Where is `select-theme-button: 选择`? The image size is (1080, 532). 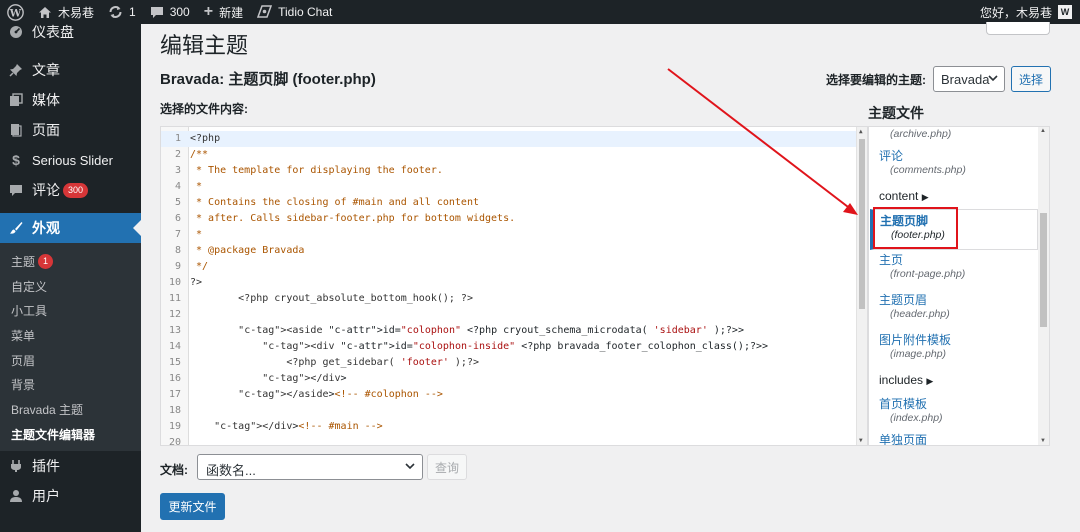
select-theme-button: 选择 is located at coordinates (1031, 79).